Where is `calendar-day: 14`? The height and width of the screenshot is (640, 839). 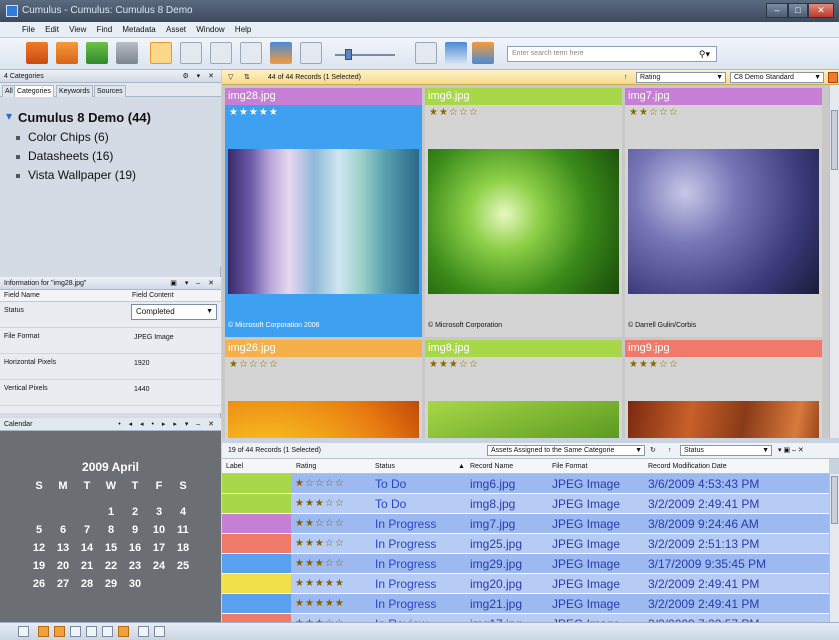 calendar-day: 14 is located at coordinates (87, 548).